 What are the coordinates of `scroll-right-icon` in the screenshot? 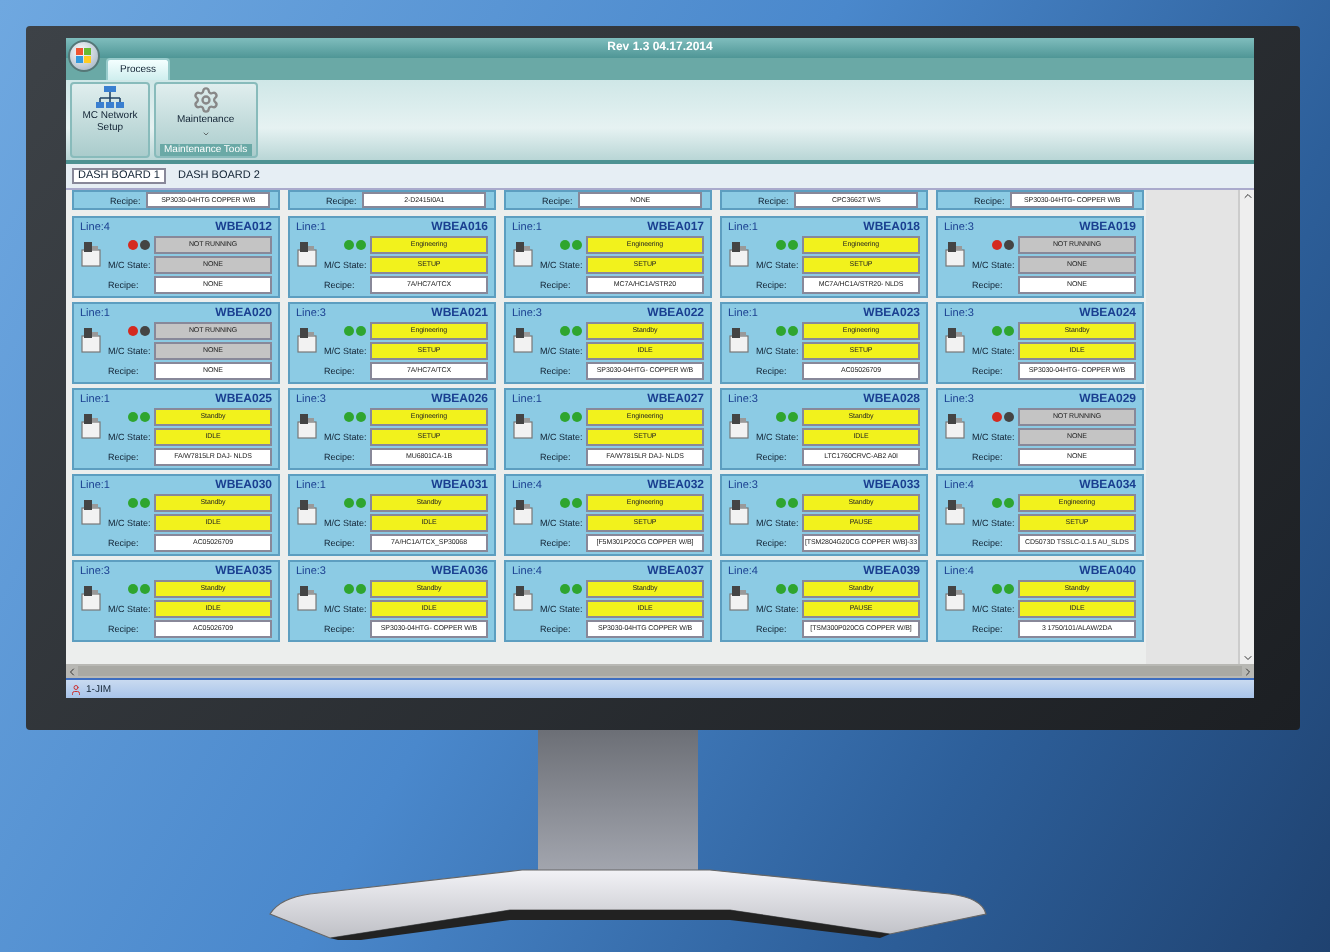 It's located at (1248, 671).